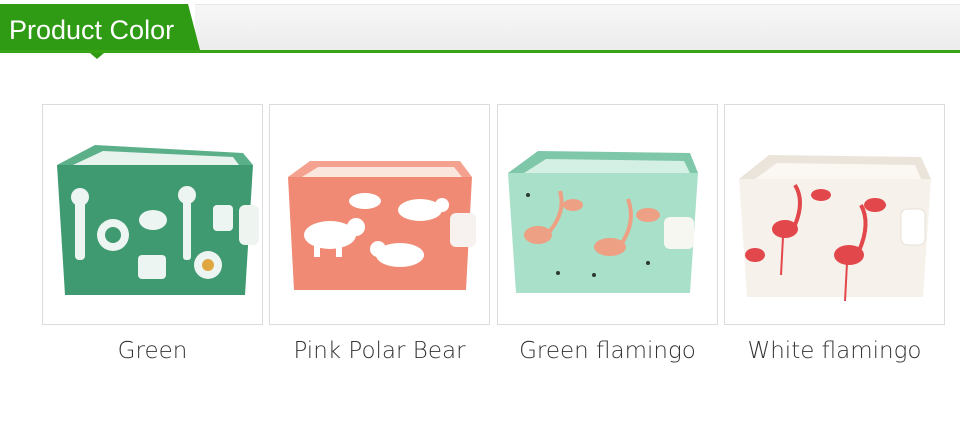 Image resolution: width=960 pixels, height=430 pixels. I want to click on product-card-green-flamingo, so click(607, 214).